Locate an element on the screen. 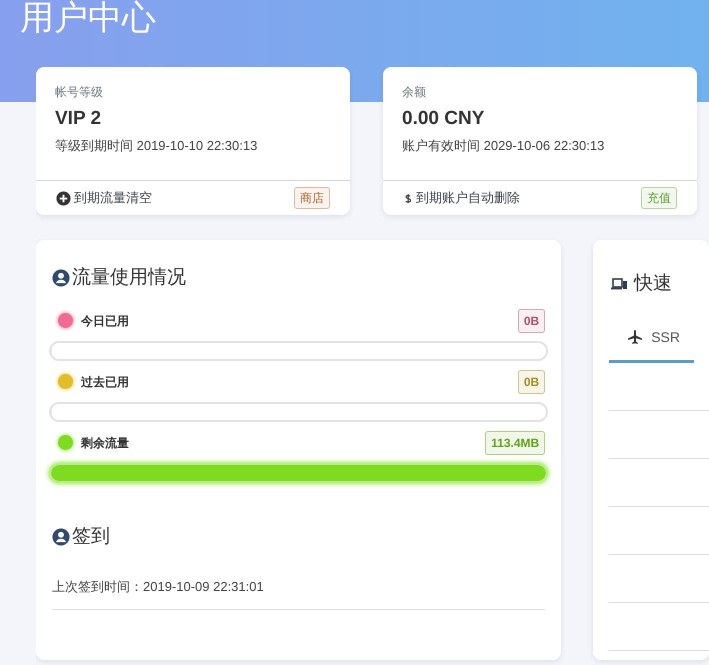 This screenshot has width=709, height=665. card-detail: 账户有效时间 2029-10-06 22:30:13 is located at coordinates (504, 145).